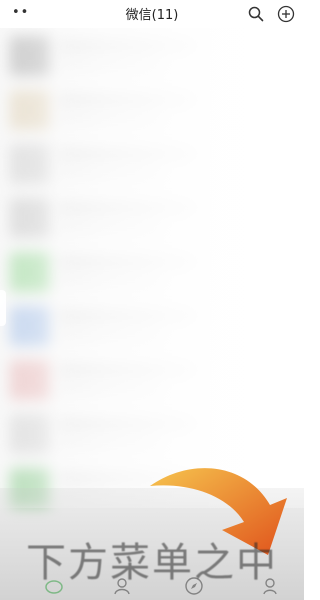  Describe the element at coordinates (194, 586) in the screenshot. I see `discover-tab-icon` at that location.